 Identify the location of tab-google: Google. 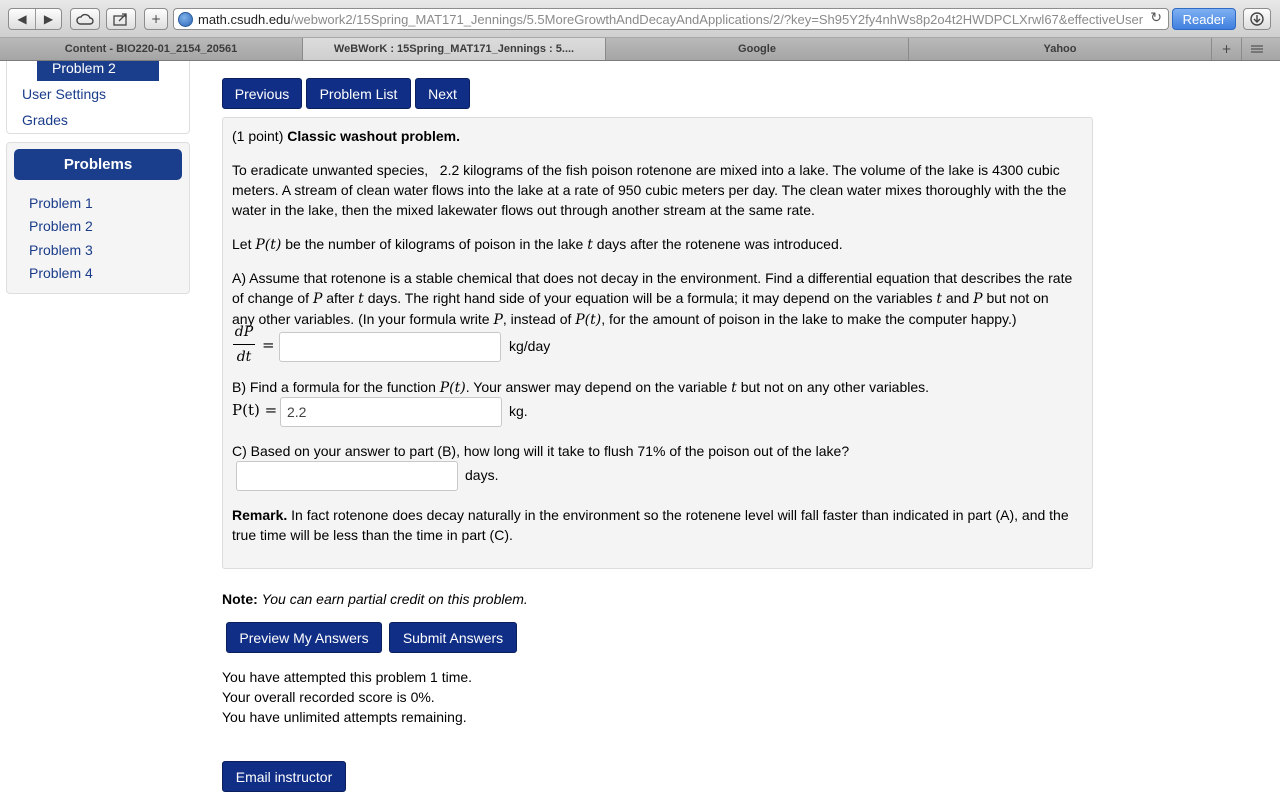
(757, 49).